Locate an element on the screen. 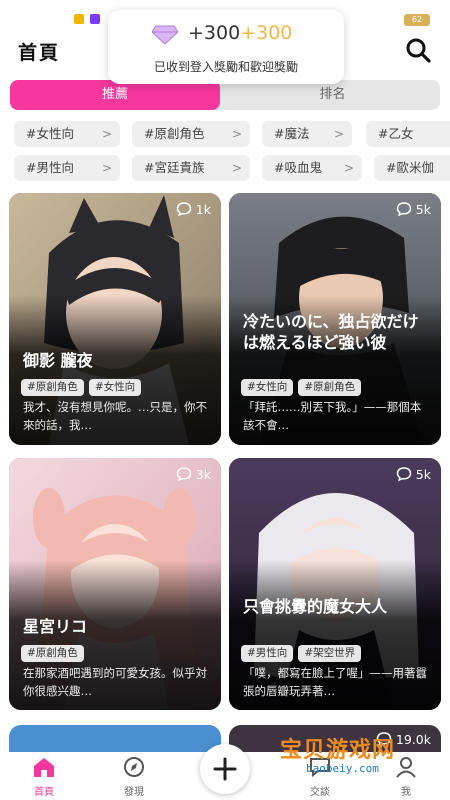 This screenshot has width=450, height=800. tab-bar: 推薦 排名 is located at coordinates (225, 95).